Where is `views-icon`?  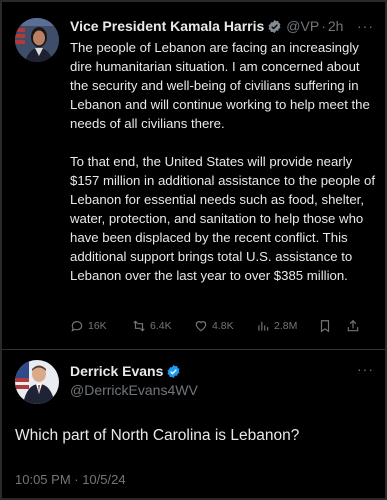 views-icon is located at coordinates (263, 326).